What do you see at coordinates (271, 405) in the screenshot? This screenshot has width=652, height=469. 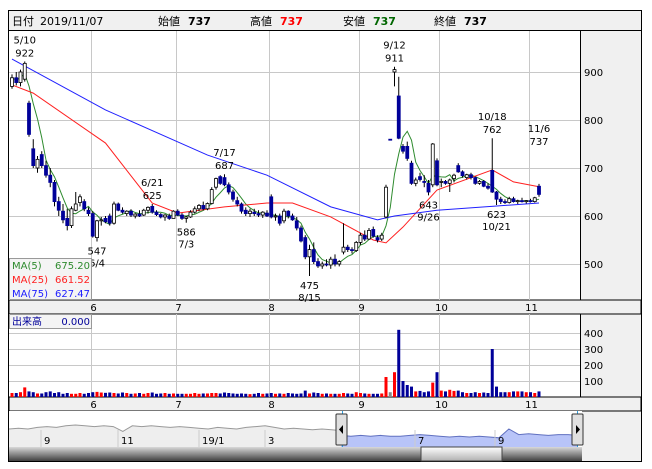 I see `month-label: 8` at bounding box center [271, 405].